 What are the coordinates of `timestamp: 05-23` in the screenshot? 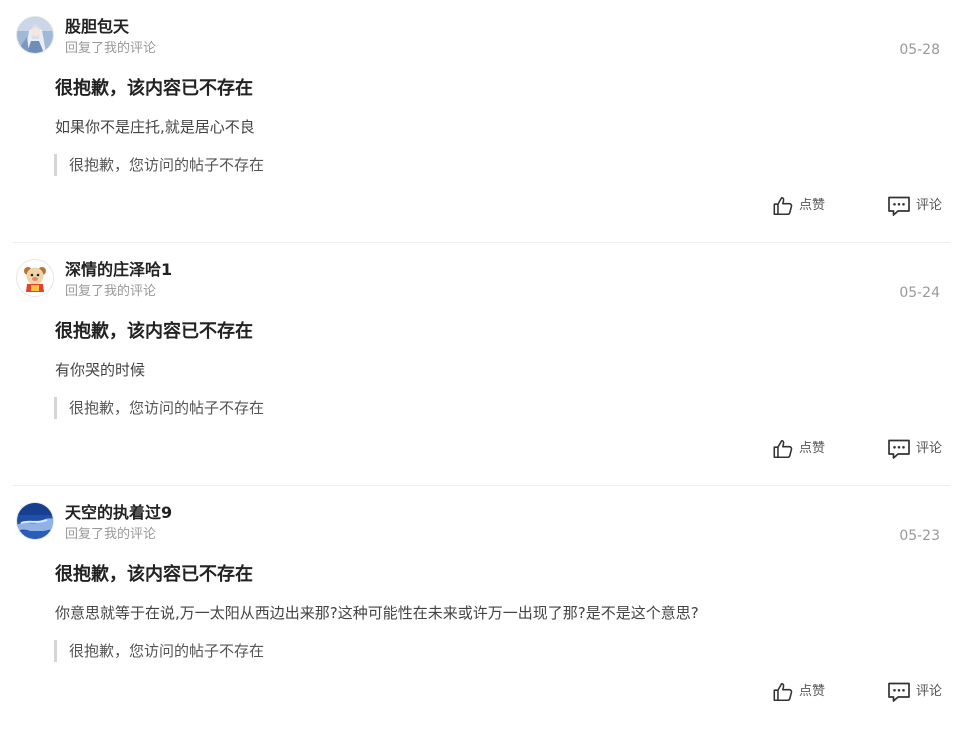 It's located at (919, 536).